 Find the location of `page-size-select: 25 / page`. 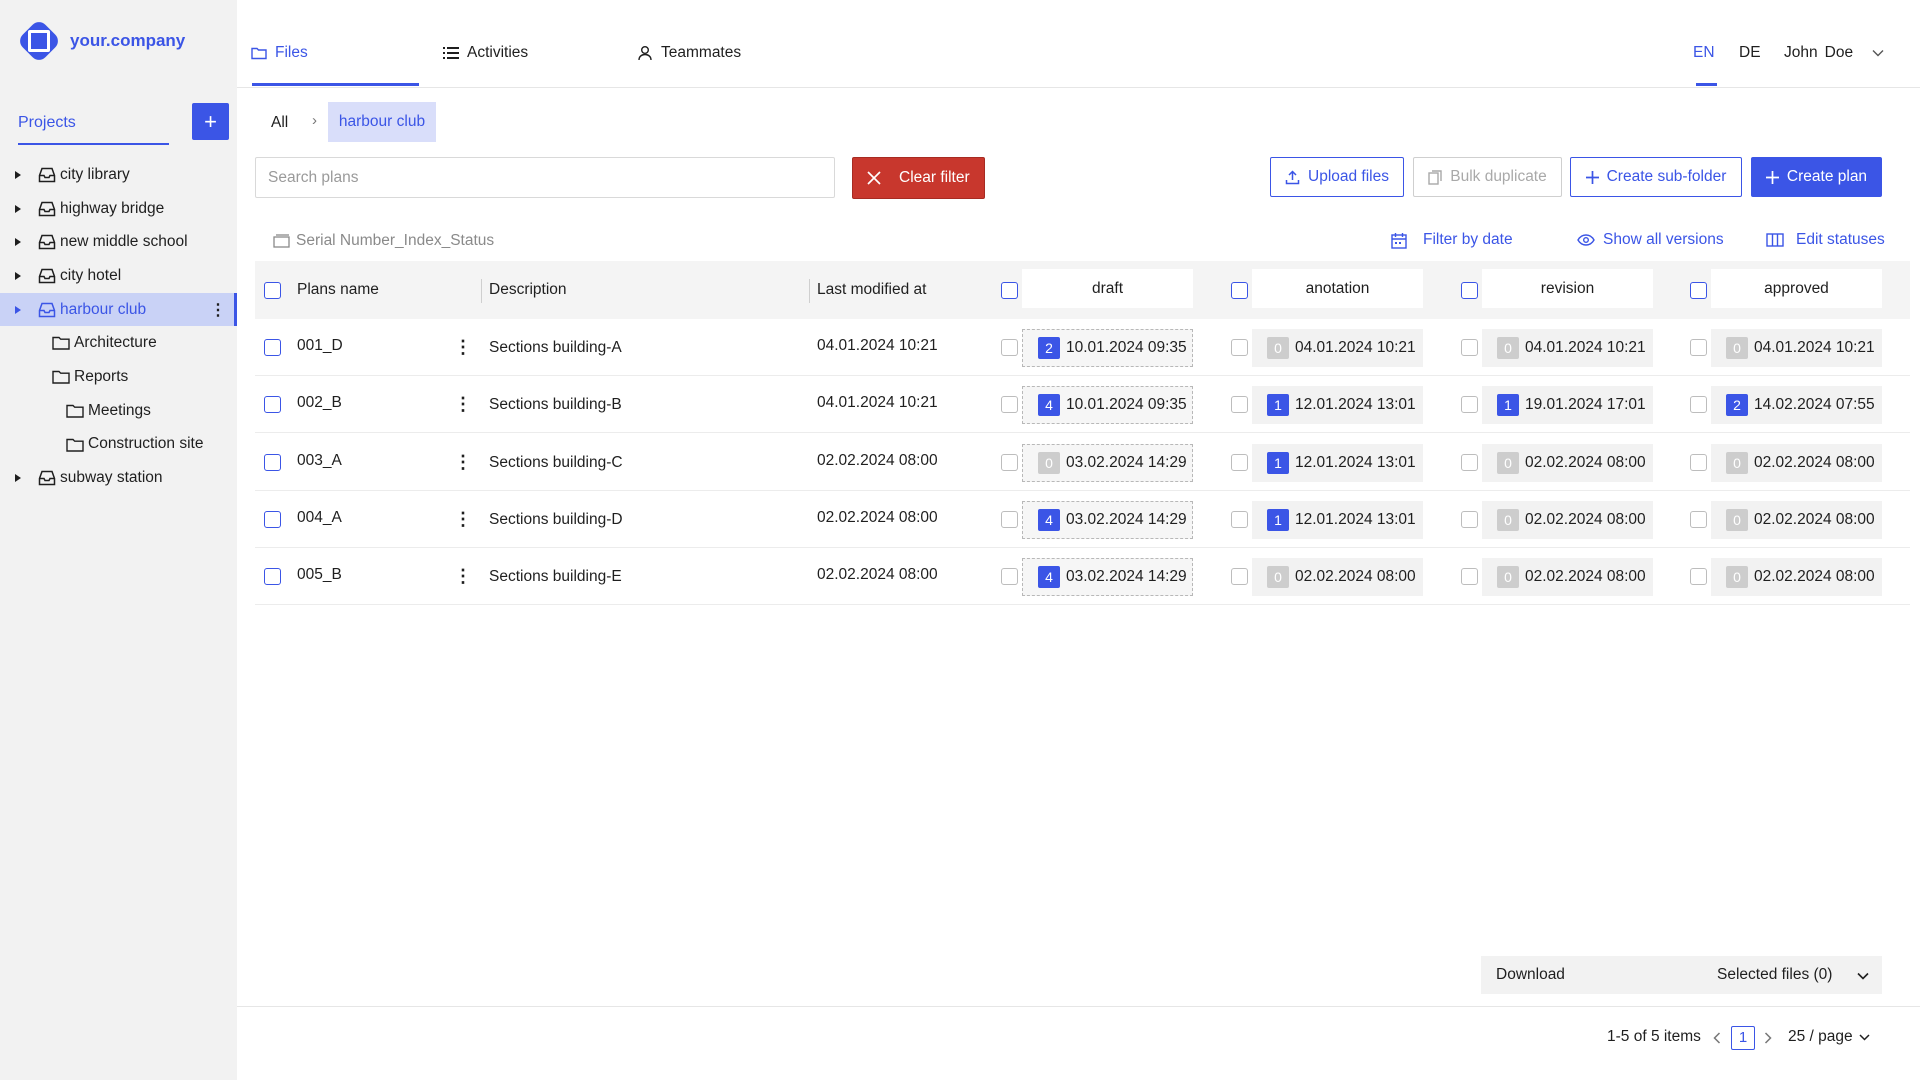

page-size-select: 25 / page is located at coordinates (1829, 1037).